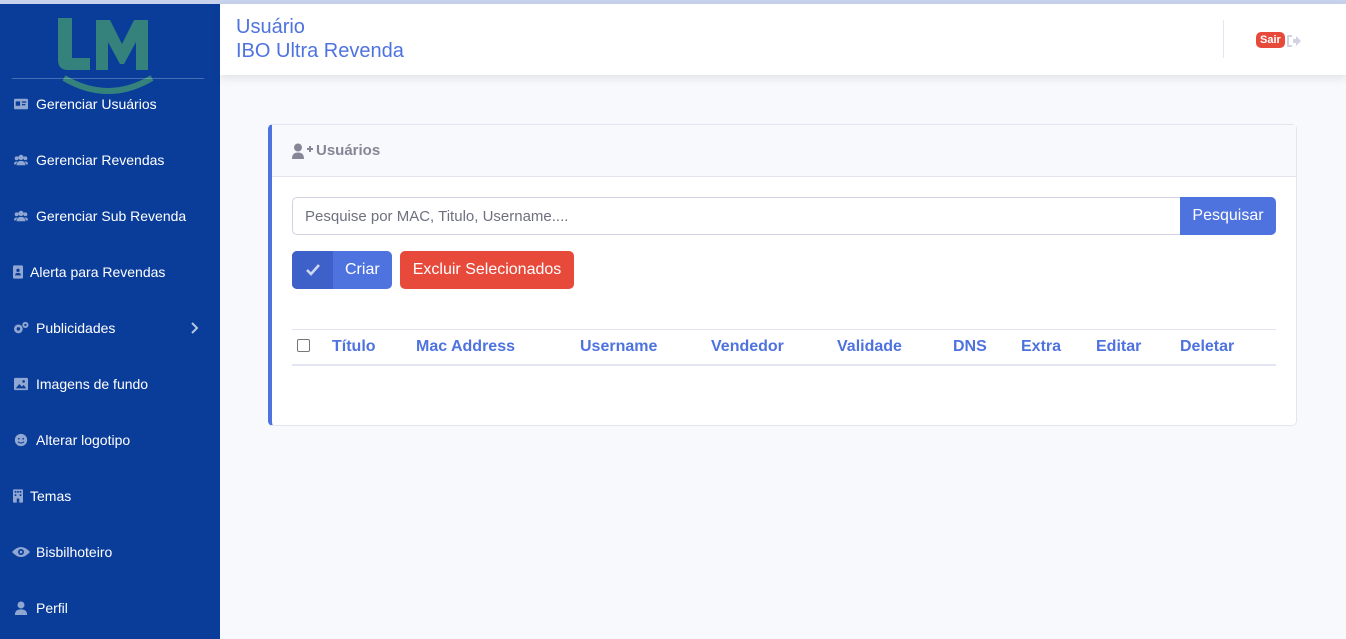 This screenshot has width=1346, height=639. I want to click on page-subtitle: IBO Ultra Revenda, so click(320, 51).